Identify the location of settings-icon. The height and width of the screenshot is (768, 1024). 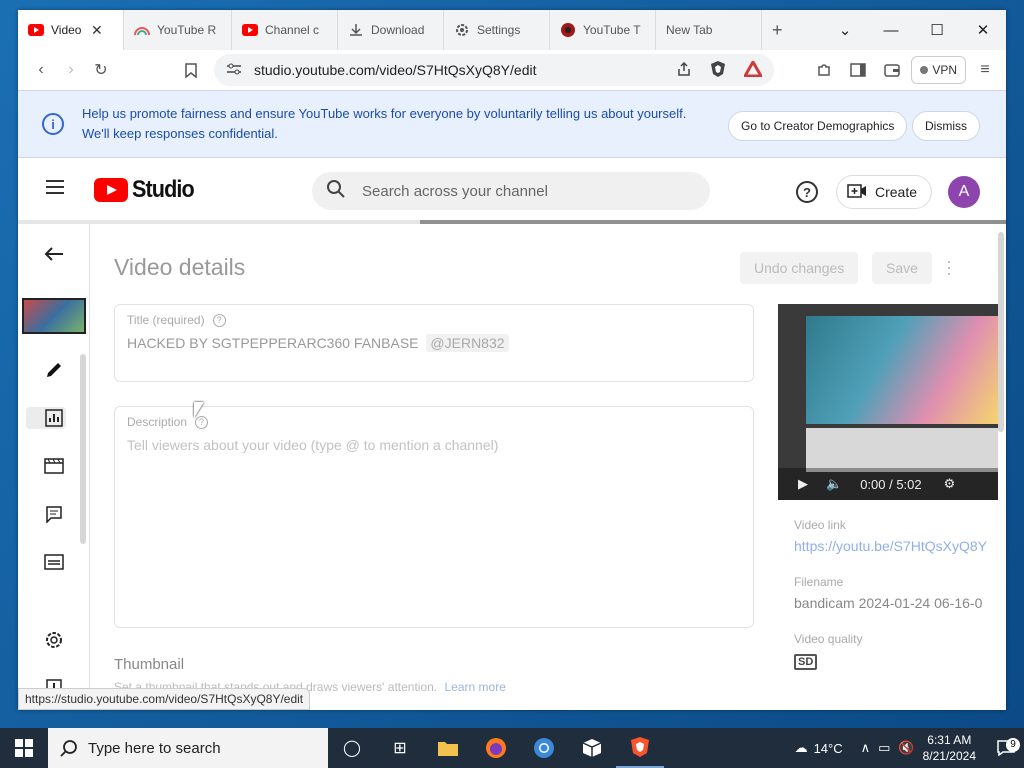
(54, 640).